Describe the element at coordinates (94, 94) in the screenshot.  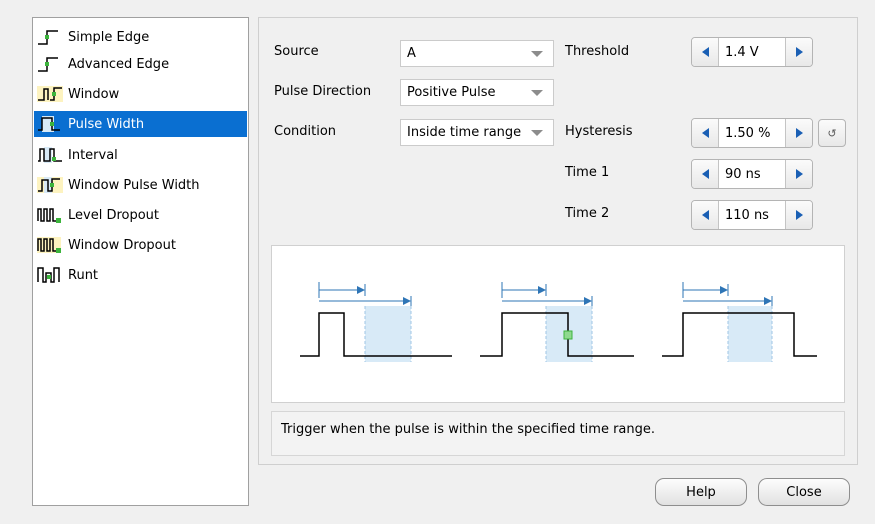
I see `sidebar-item-label: Window` at that location.